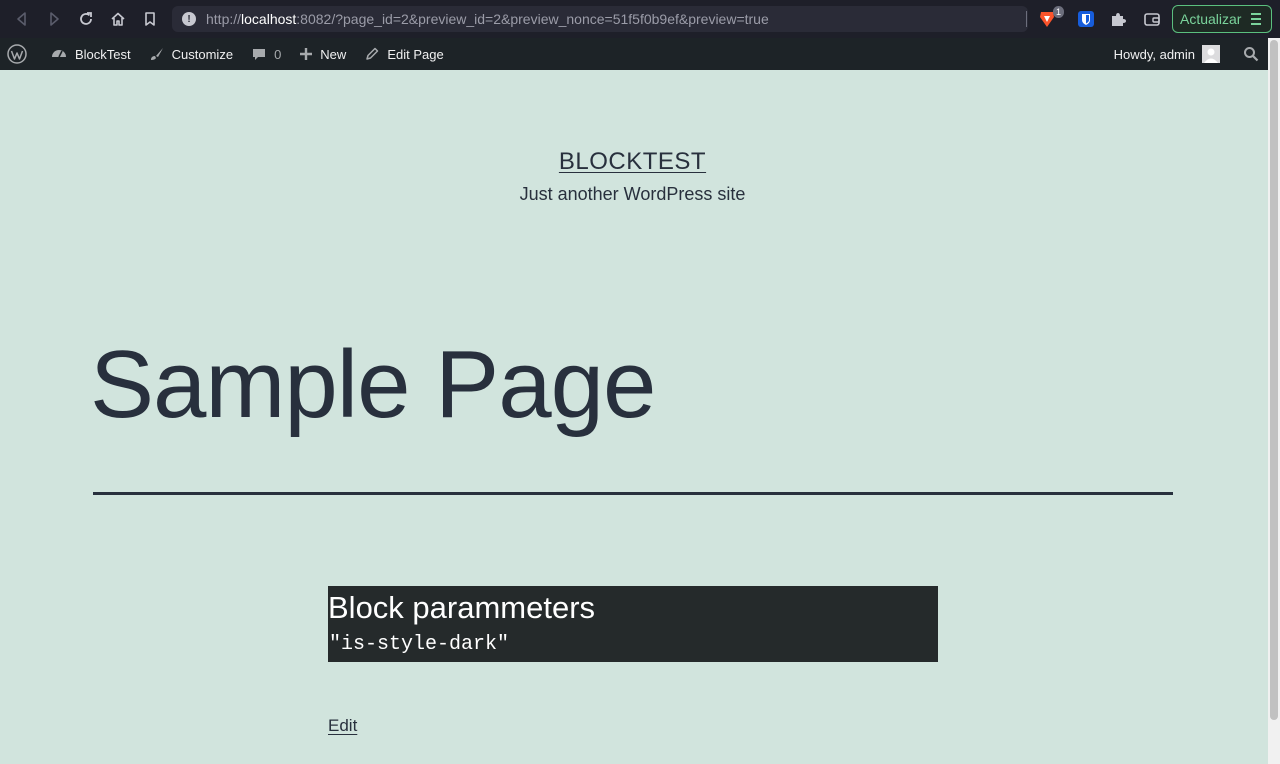  I want to click on wordpress-logo-icon, so click(20, 54).